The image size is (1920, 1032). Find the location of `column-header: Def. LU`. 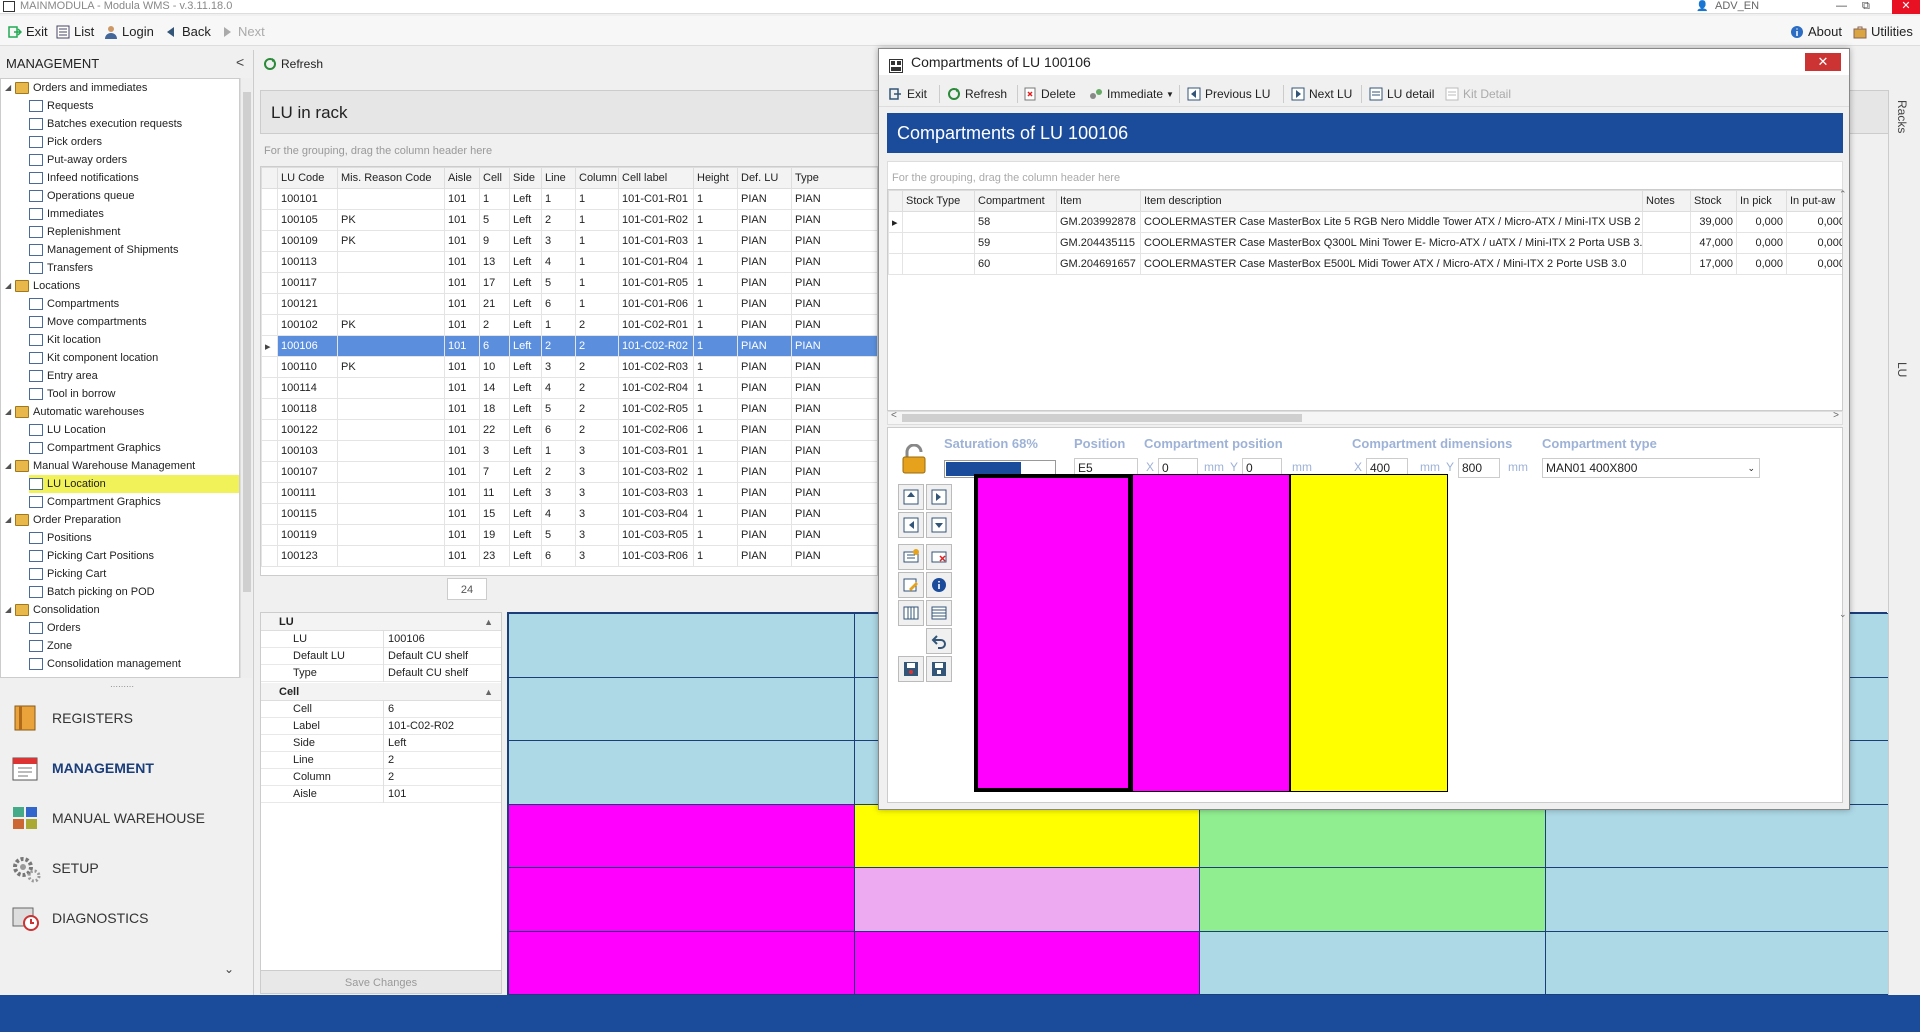

column-header: Def. LU is located at coordinates (764, 178).